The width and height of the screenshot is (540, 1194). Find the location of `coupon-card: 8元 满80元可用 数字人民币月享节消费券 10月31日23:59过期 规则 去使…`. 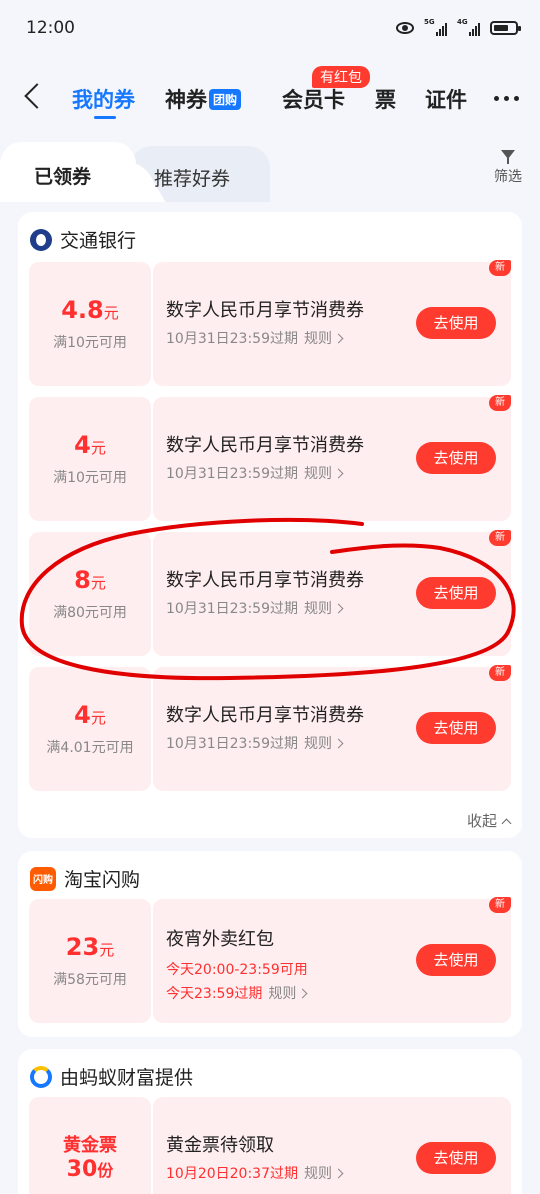

coupon-card: 8元 满80元可用 数字人民币月享节消费券 10月31日23:59过期 规则 去使… is located at coordinates (270, 593).